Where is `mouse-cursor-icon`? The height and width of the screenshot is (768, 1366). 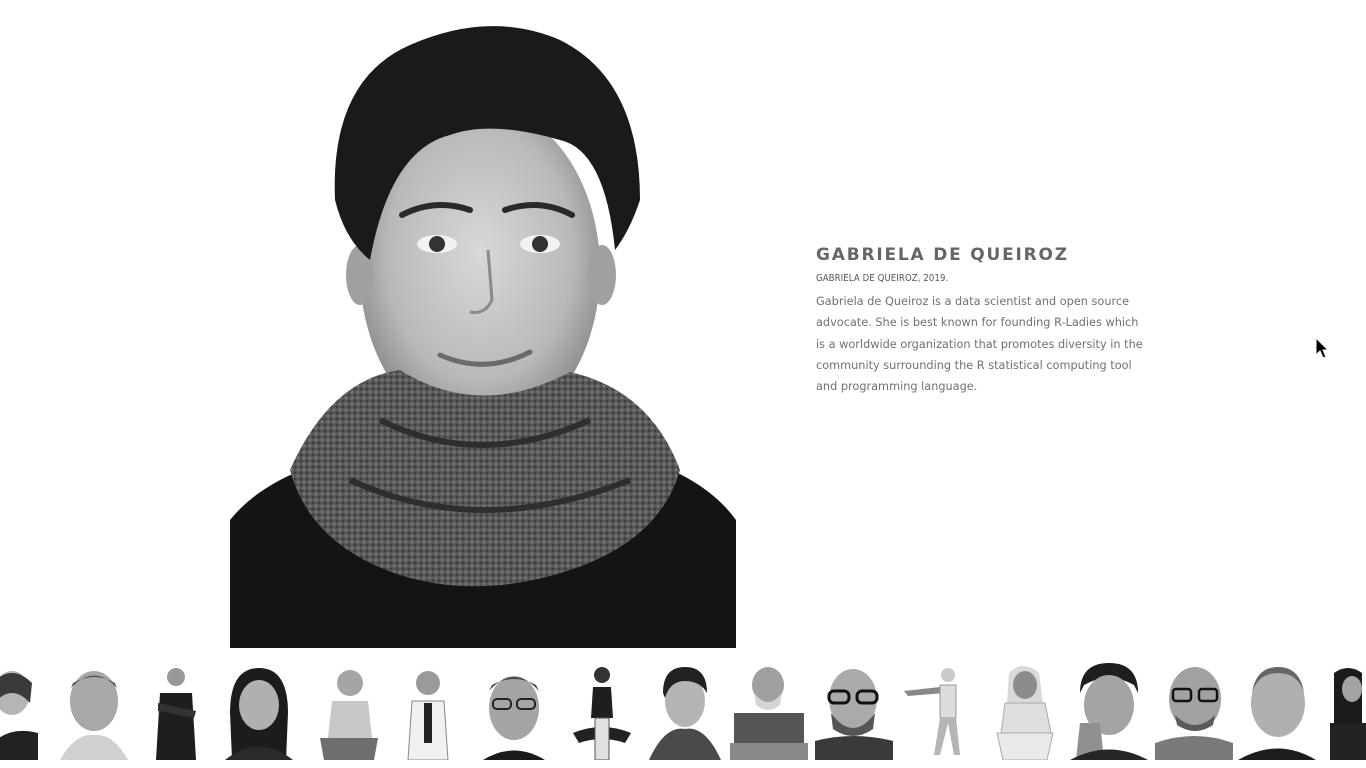 mouse-cursor-icon is located at coordinates (1322, 348).